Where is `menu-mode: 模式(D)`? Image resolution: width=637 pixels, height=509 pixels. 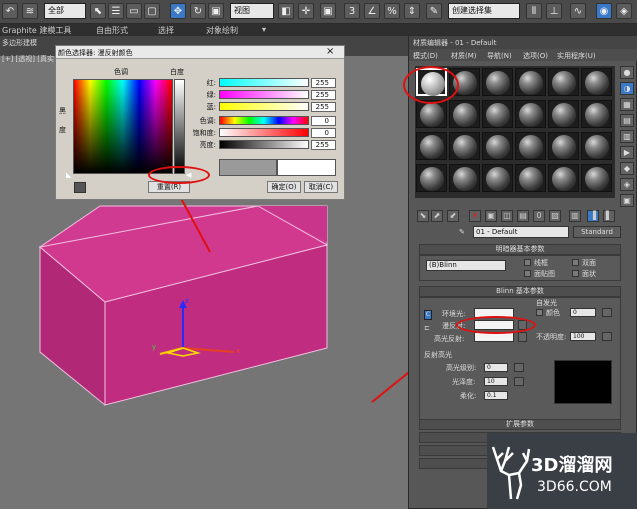 menu-mode: 模式(D) is located at coordinates (425, 56).